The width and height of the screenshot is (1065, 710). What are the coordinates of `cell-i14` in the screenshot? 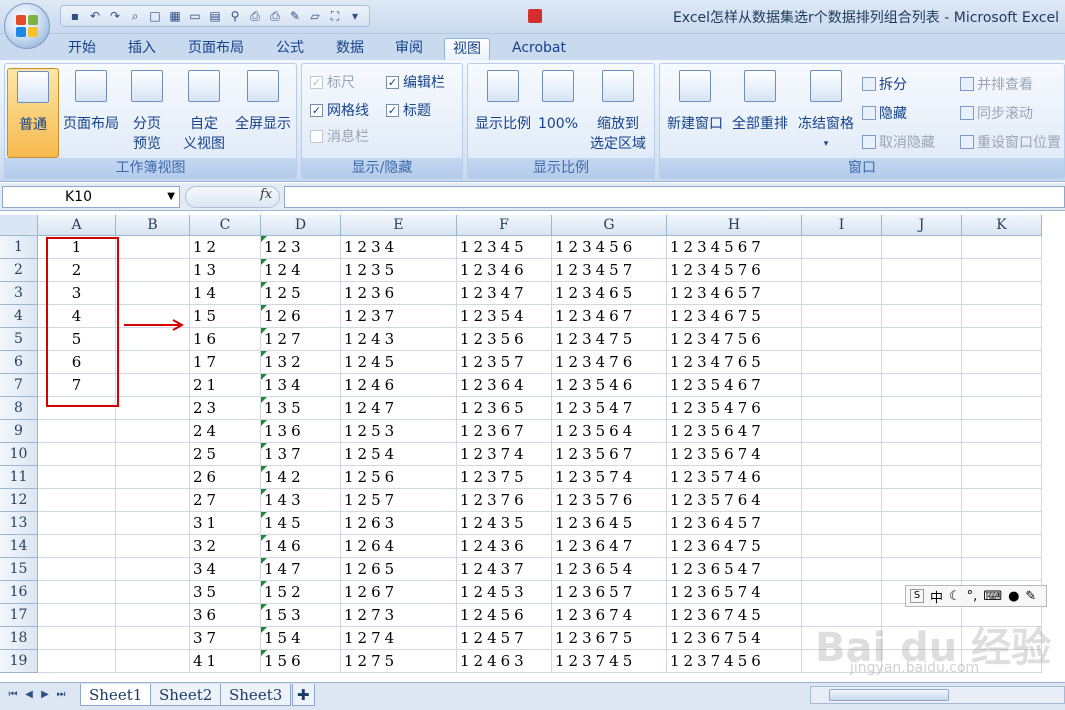 It's located at (842, 546).